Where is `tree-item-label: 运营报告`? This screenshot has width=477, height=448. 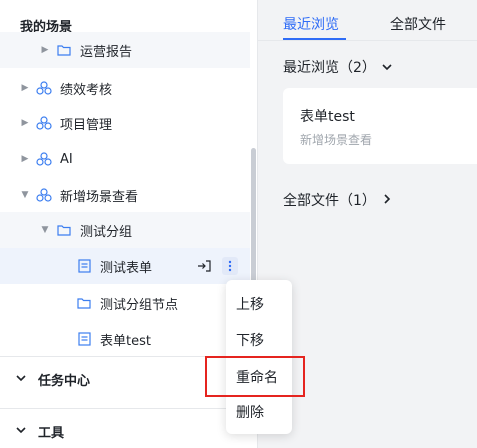
tree-item-label: 运营报告 is located at coordinates (106, 52).